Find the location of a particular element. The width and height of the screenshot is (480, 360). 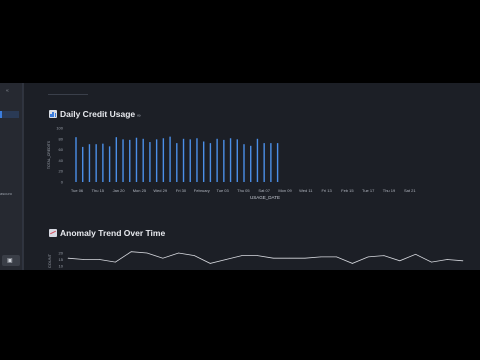

sidebar-panel-button: ▣ is located at coordinates (11, 260).